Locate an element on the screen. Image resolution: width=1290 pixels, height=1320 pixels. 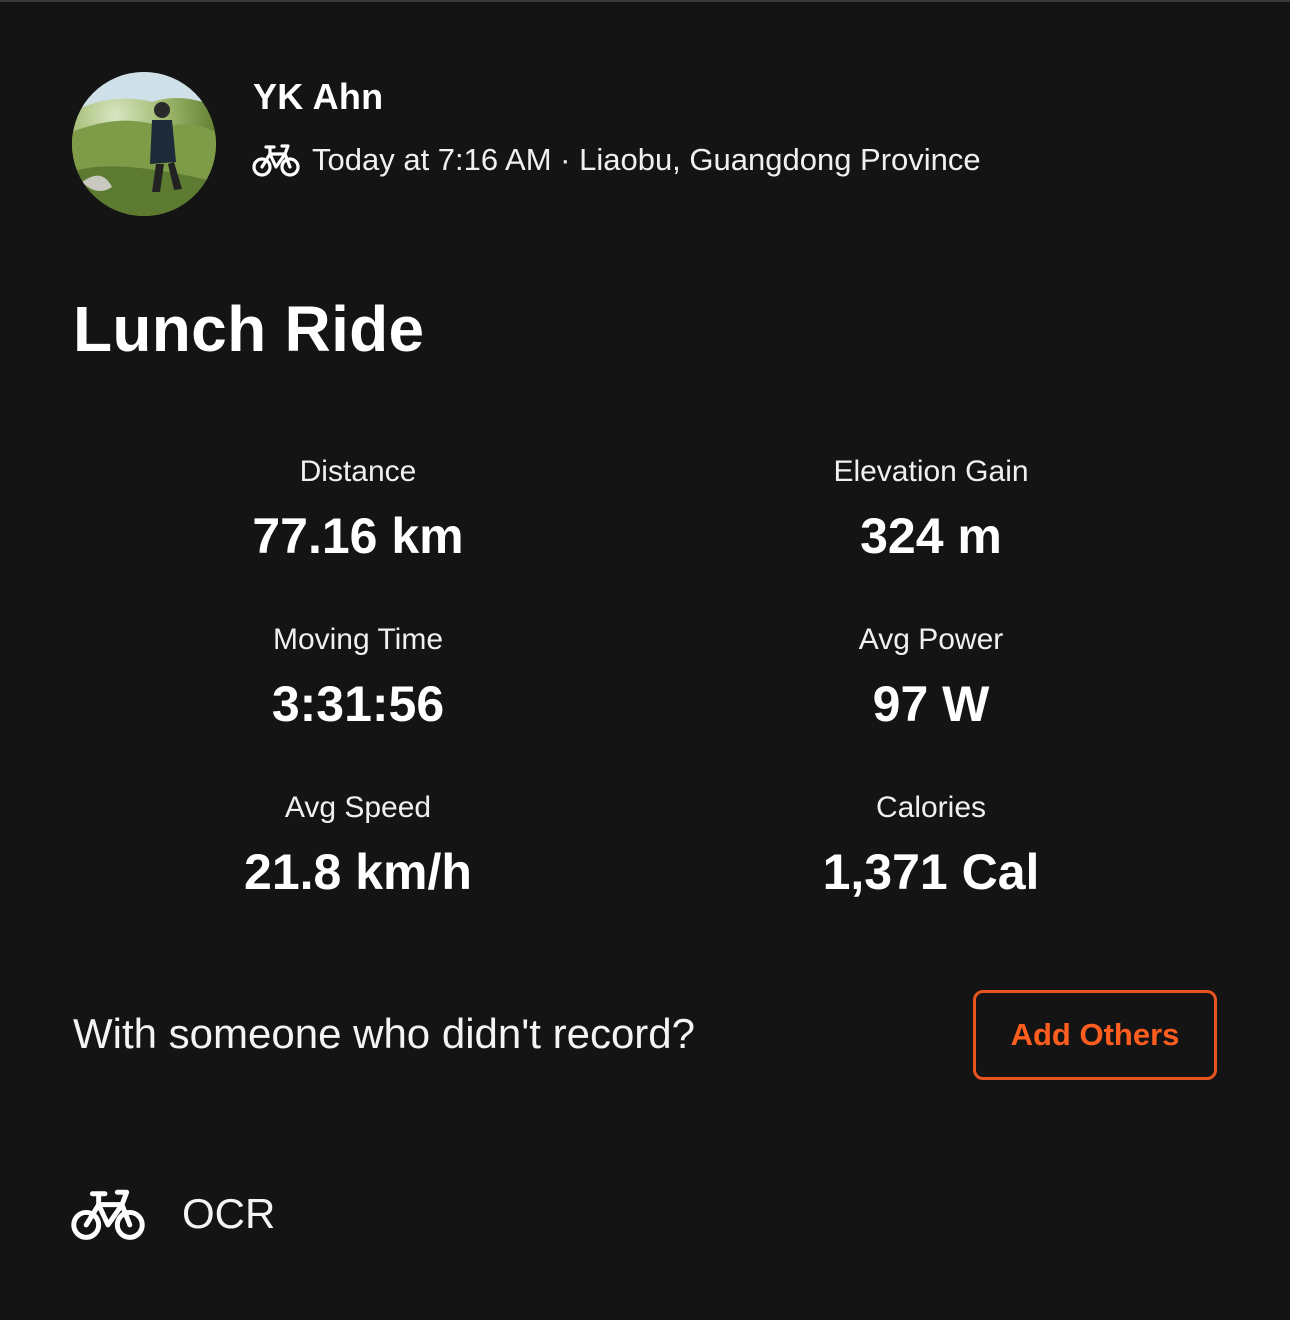
stat-label: Calories is located at coordinates (931, 807).